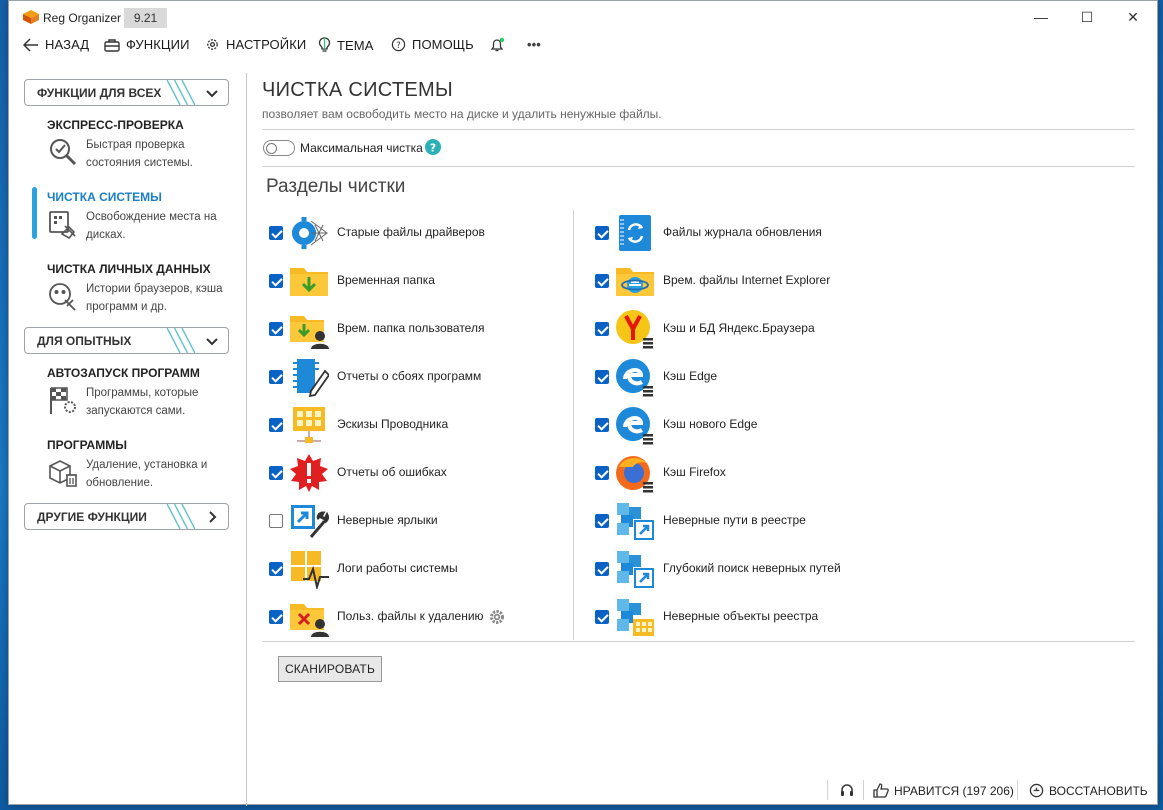  Describe the element at coordinates (1036, 790) in the screenshot. I see `restore-icon` at that location.